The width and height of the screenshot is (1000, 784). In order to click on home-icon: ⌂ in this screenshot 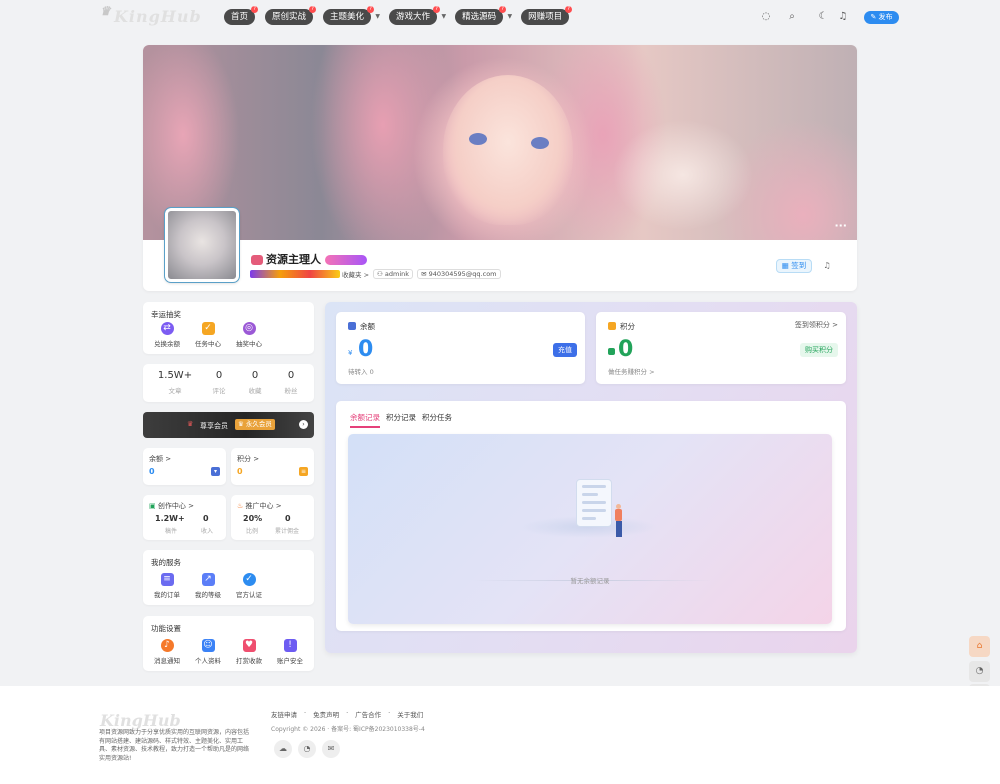, I will do `click(979, 646)`.